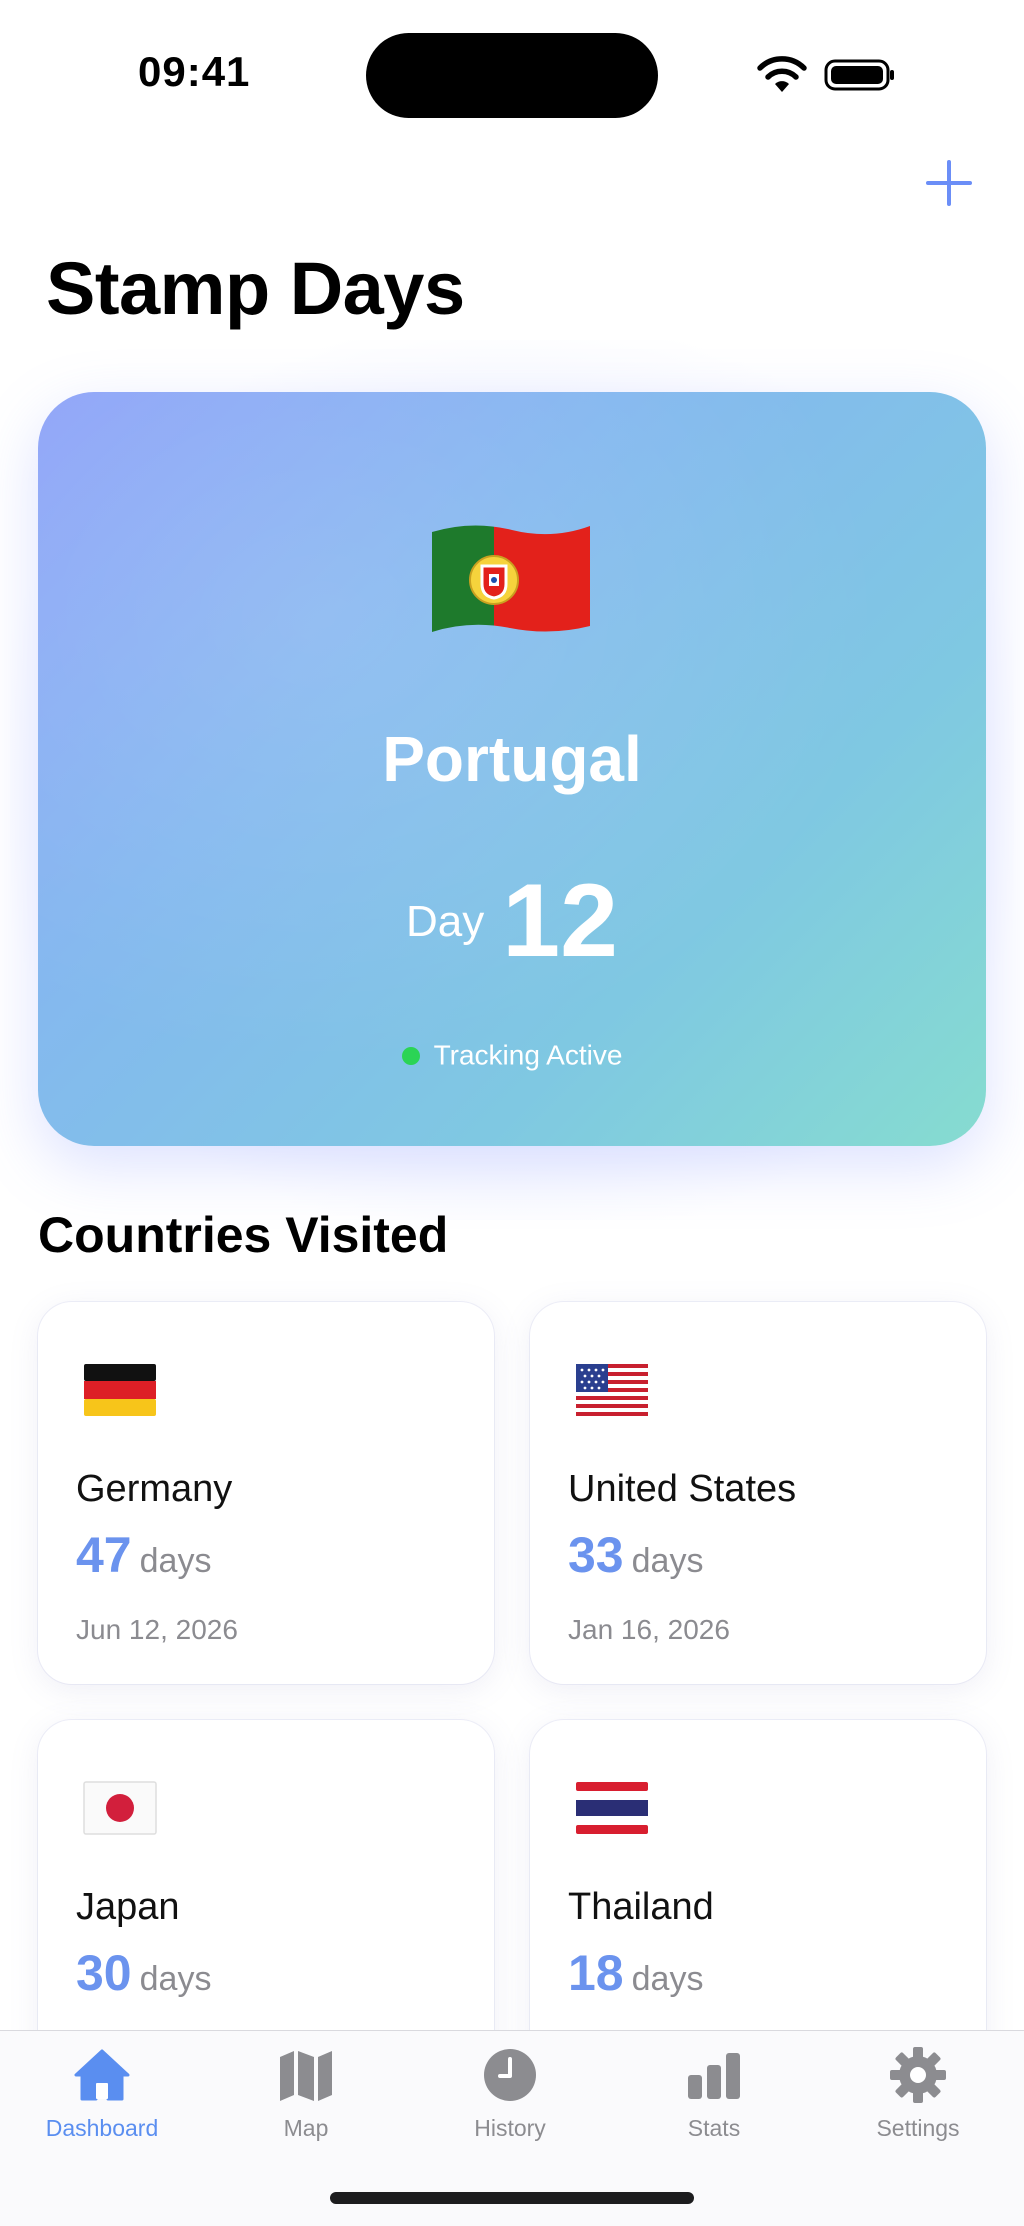  I want to click on tracking-status-text: Tracking Active, so click(528, 1055).